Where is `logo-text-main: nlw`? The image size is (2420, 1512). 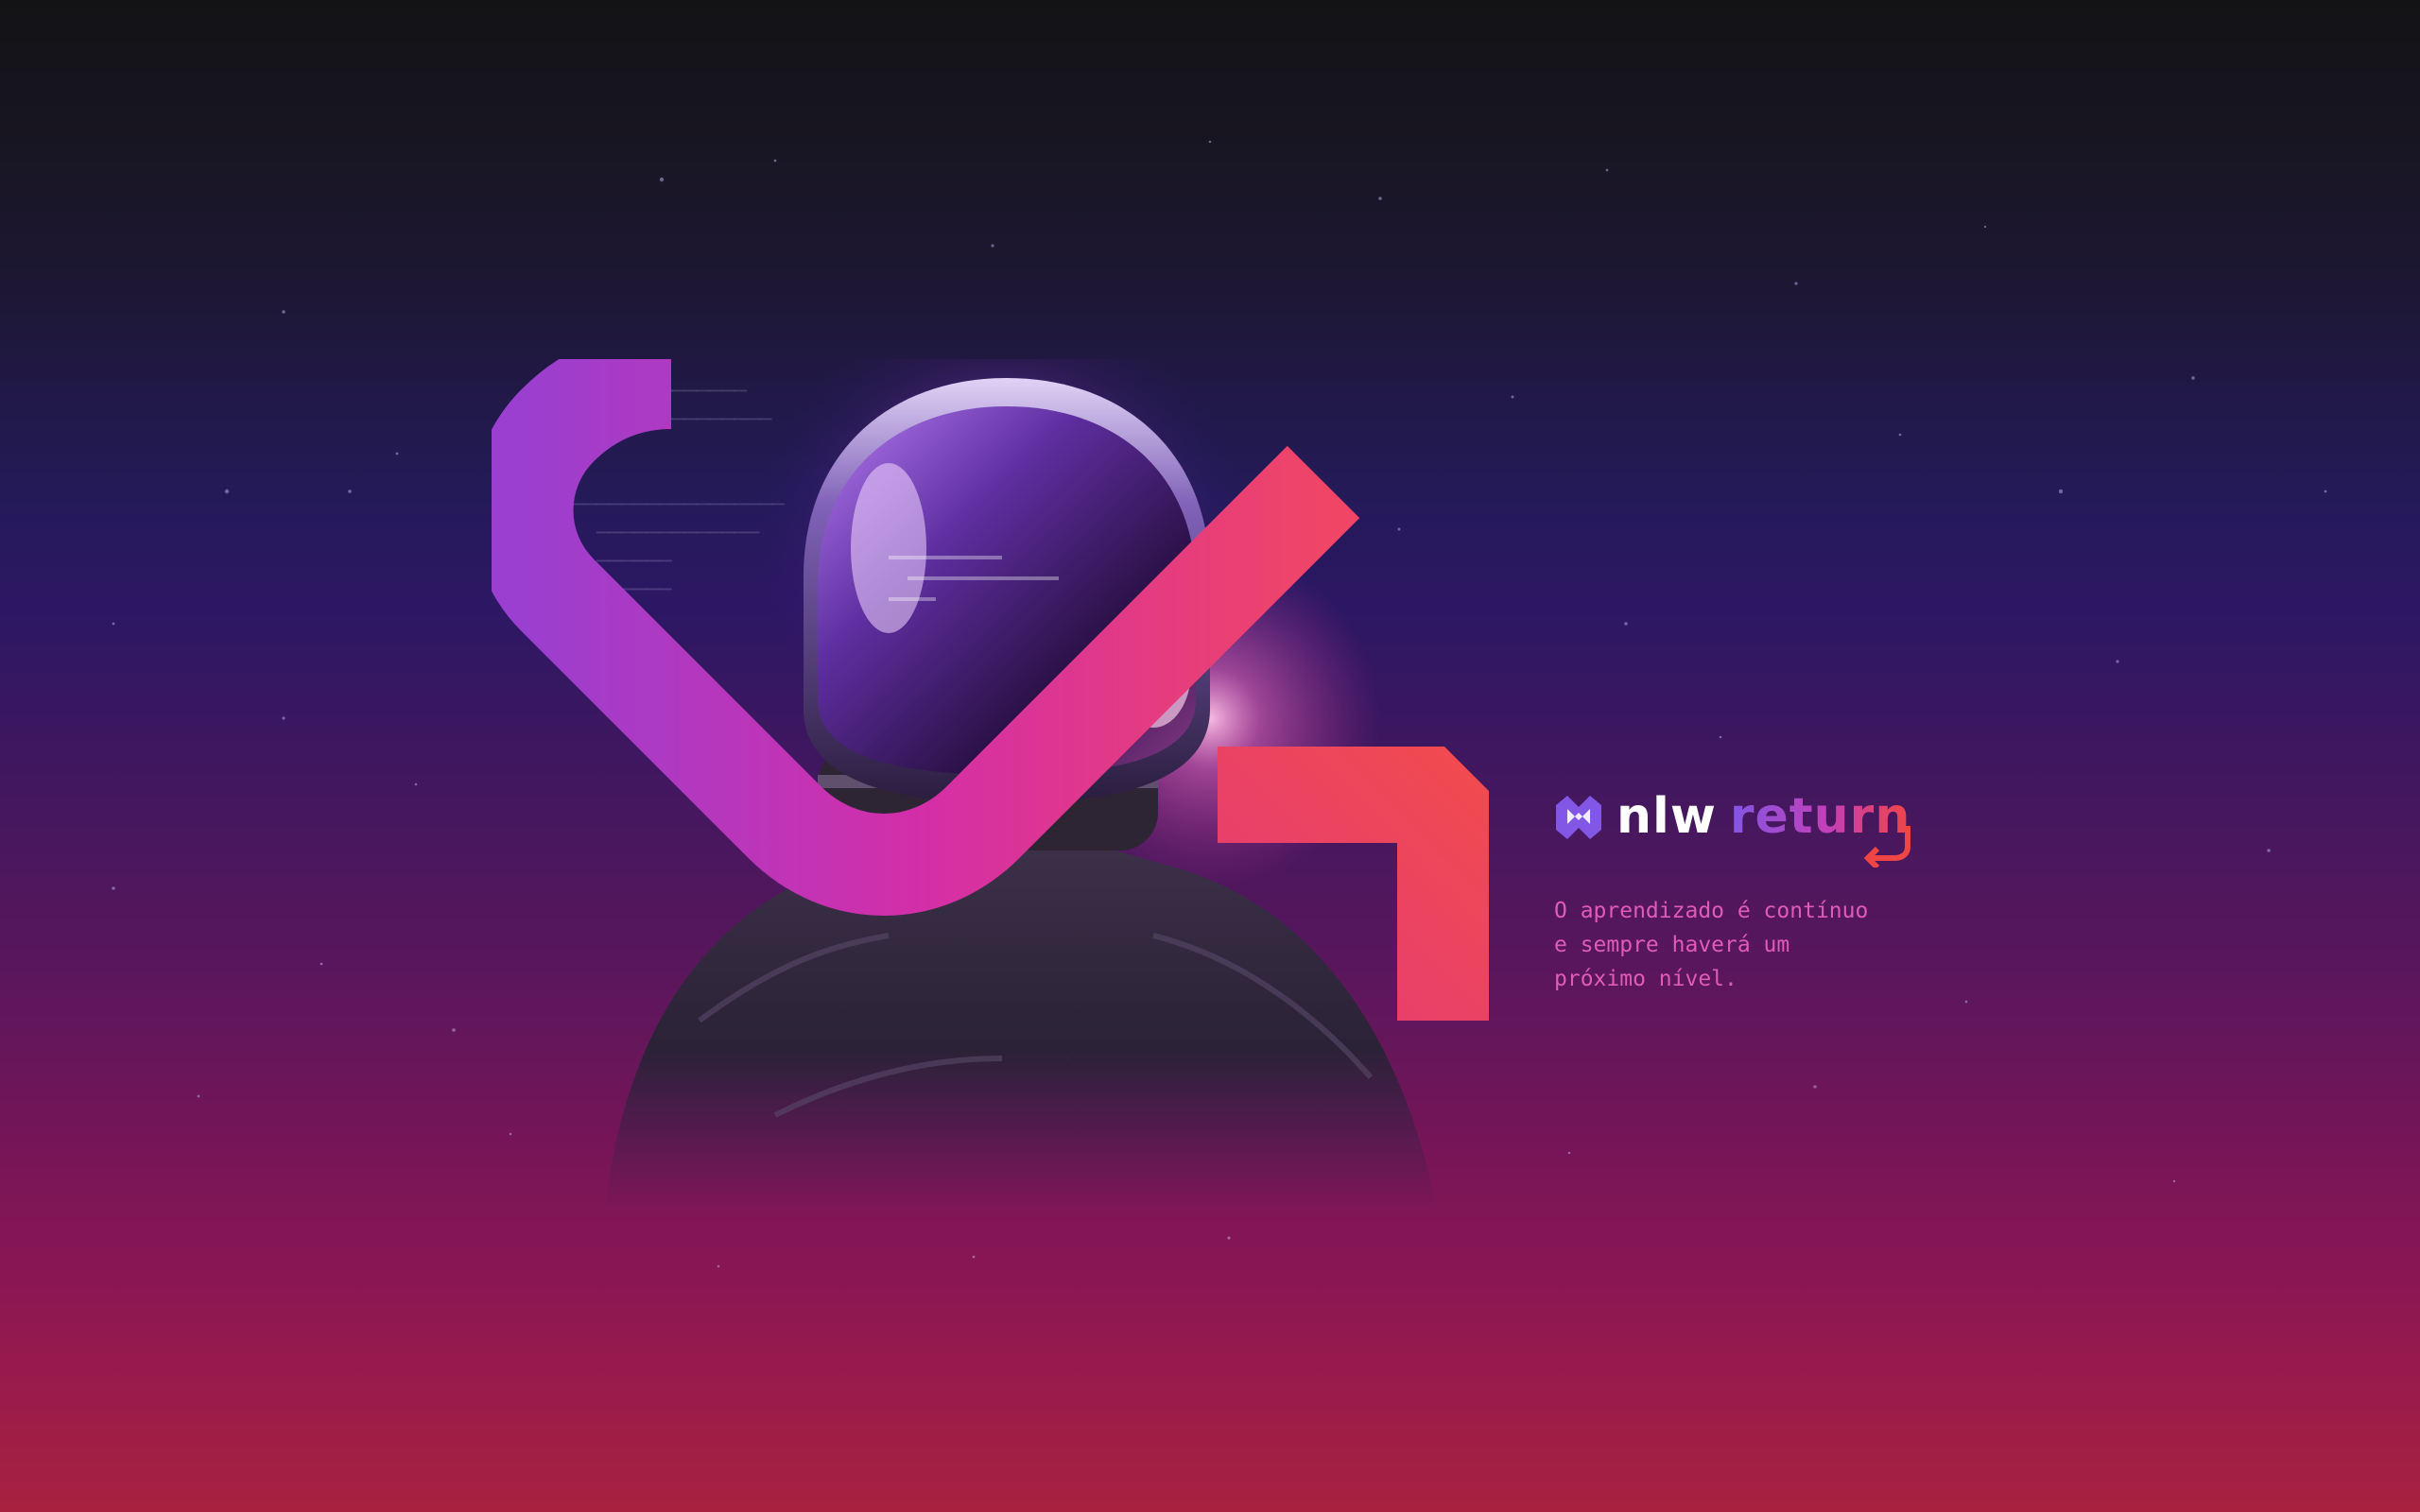 logo-text-main: nlw is located at coordinates (1666, 816).